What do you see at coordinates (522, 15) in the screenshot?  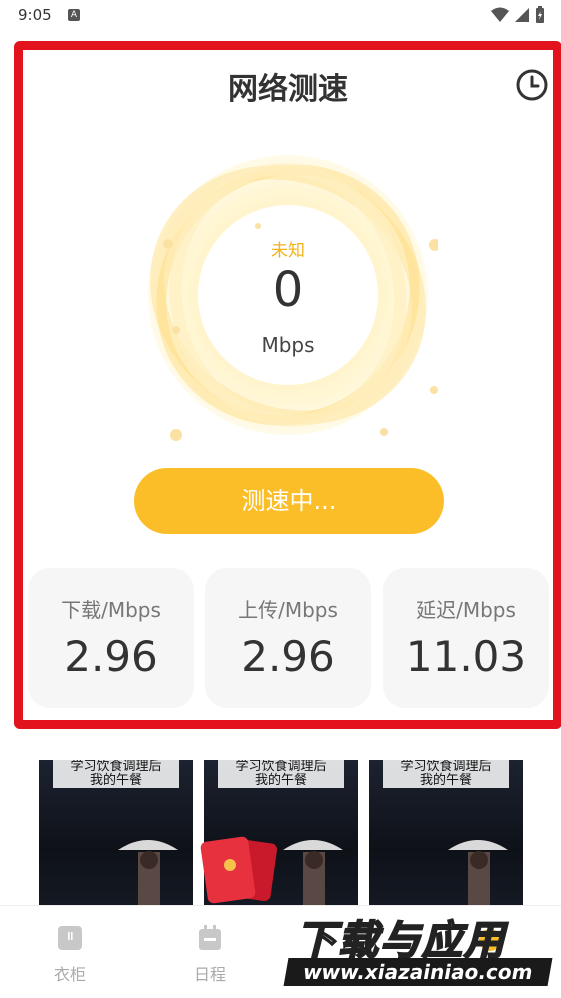 I see `signal-icon` at bounding box center [522, 15].